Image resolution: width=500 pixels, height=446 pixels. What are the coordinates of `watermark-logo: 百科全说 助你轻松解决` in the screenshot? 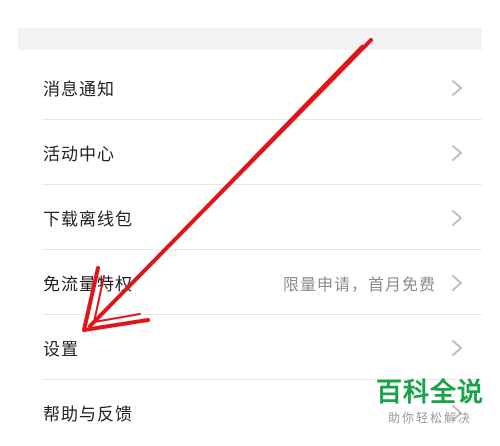 It's located at (430, 408).